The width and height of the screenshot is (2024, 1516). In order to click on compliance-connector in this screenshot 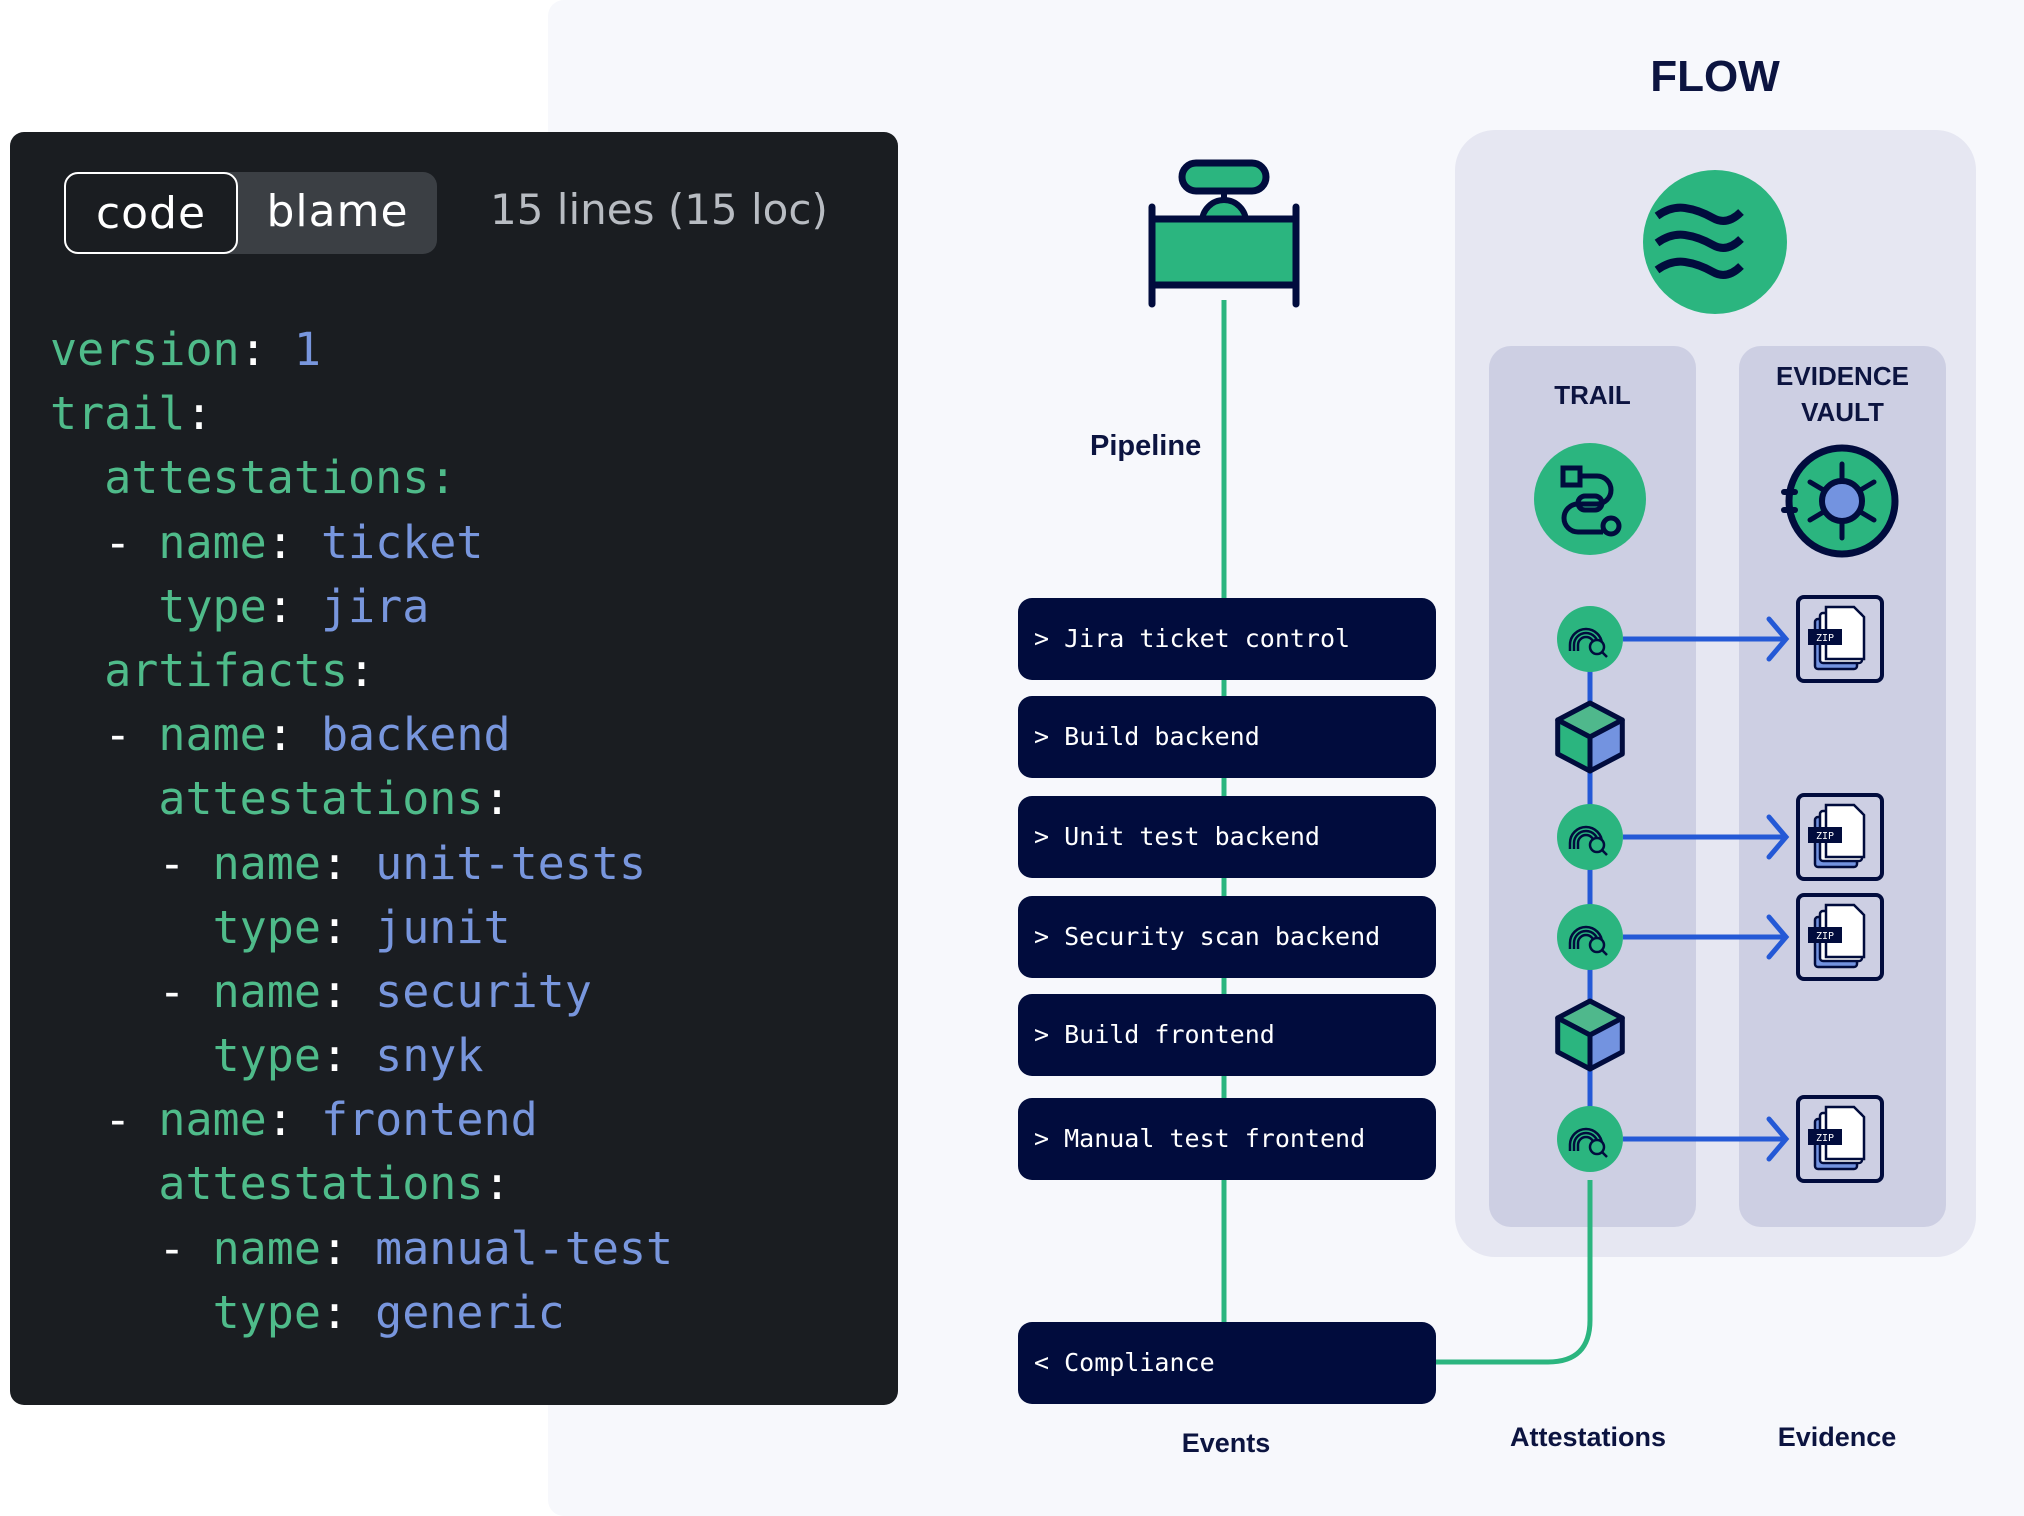, I will do `click(1514, 1272)`.